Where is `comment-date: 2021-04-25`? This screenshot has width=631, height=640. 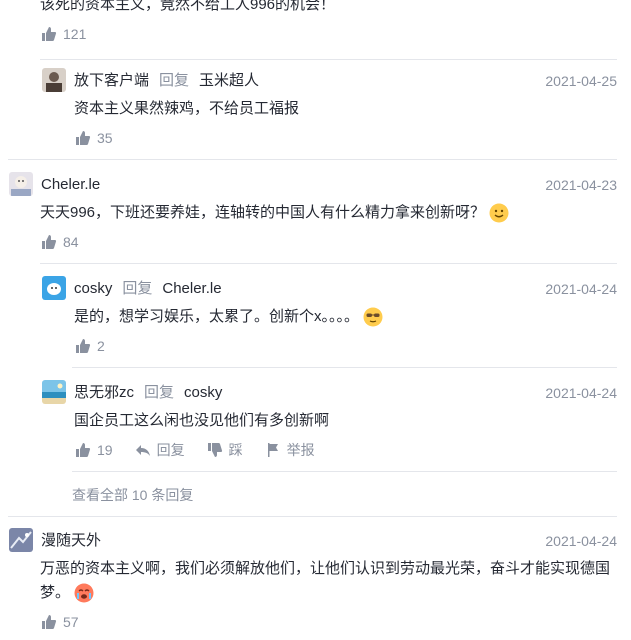 comment-date: 2021-04-25 is located at coordinates (581, 81).